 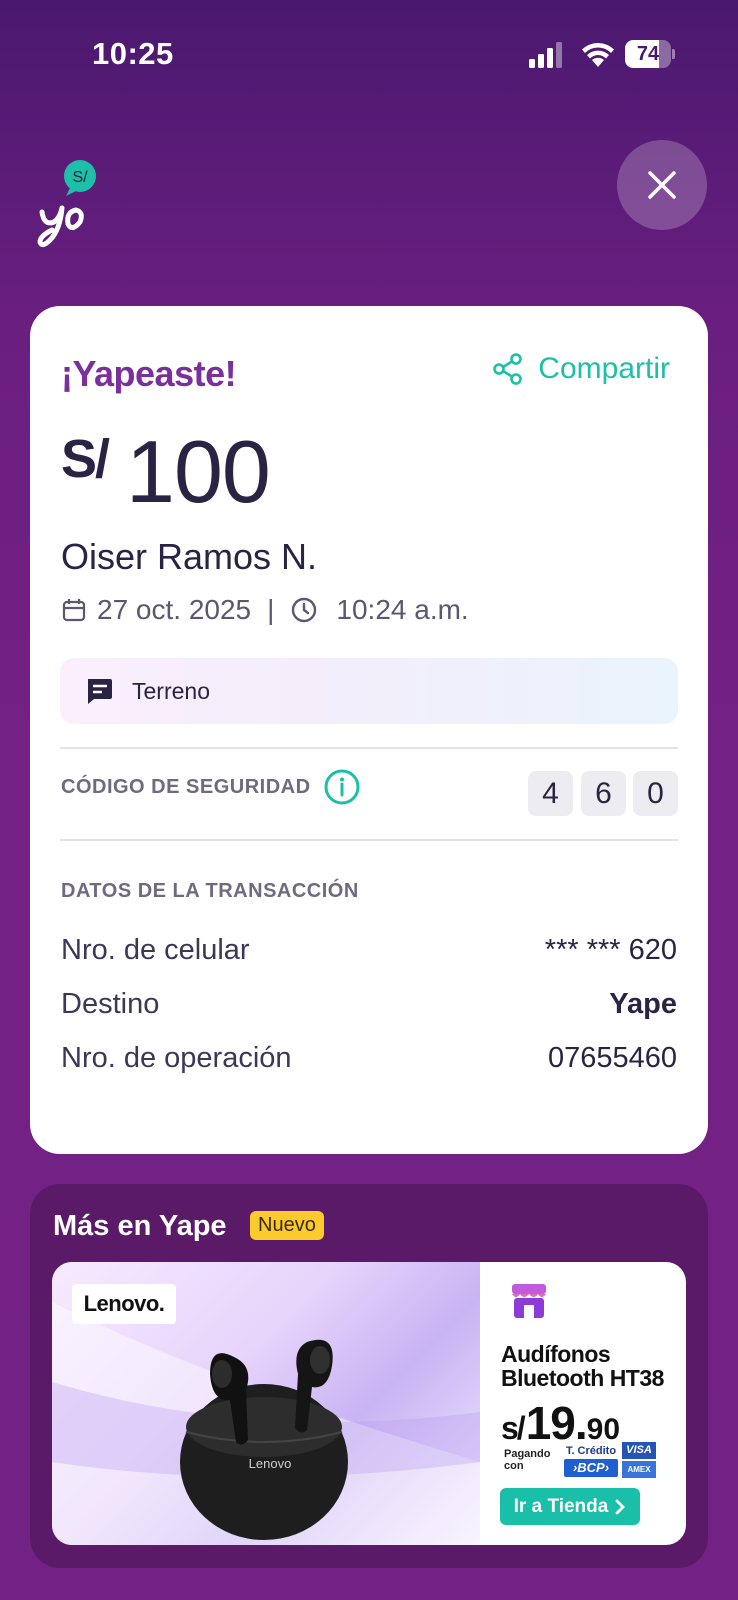 I want to click on transaction-row: Nro. de celular *** *** 620, so click(x=369, y=950).